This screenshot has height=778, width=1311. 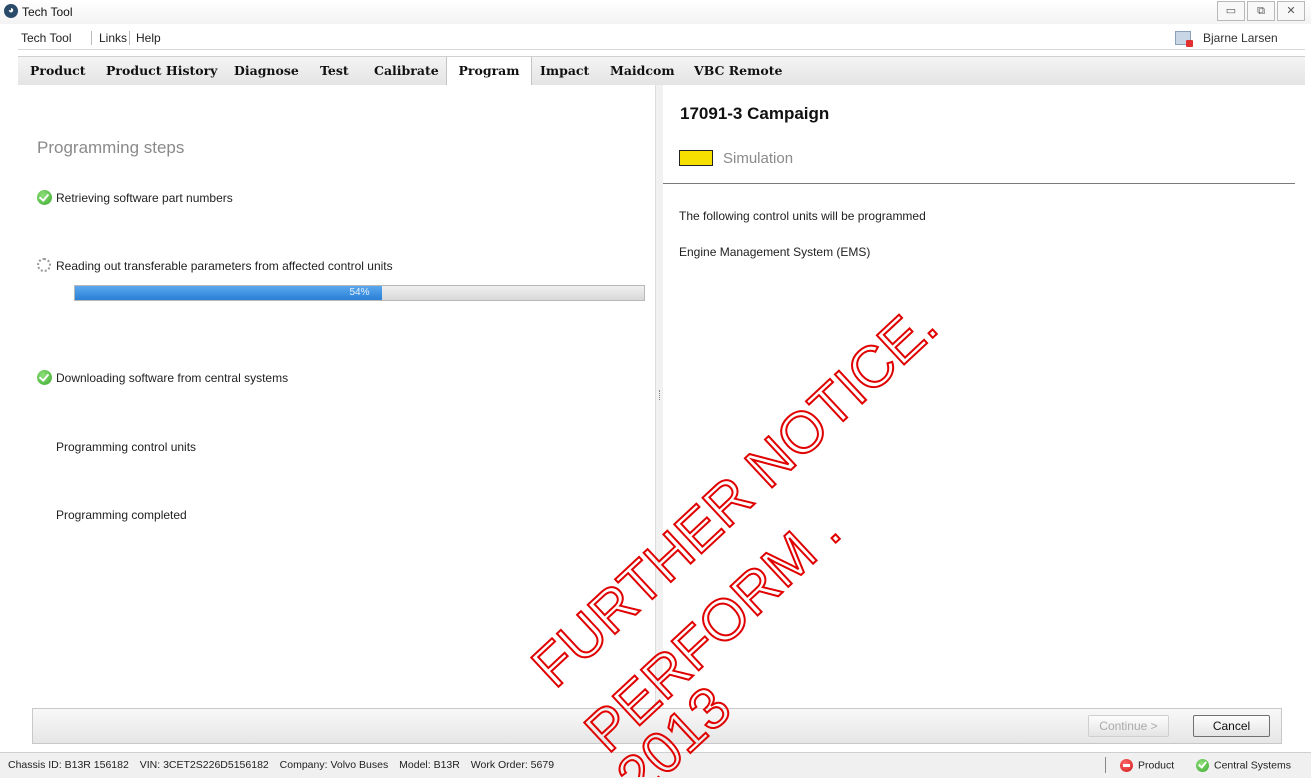 I want to click on tab-maidcom: Maidcom, so click(x=642, y=71).